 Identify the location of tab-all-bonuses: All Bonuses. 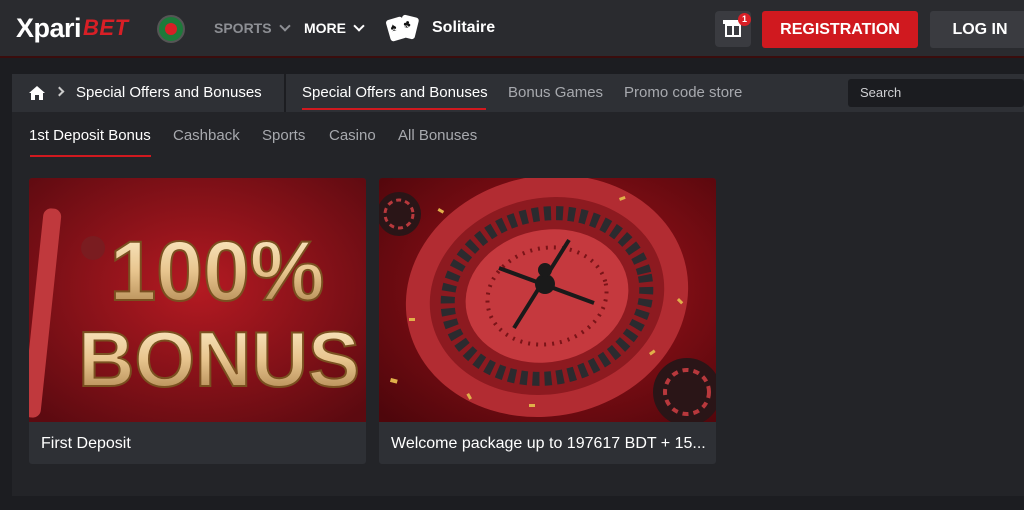
(437, 135).